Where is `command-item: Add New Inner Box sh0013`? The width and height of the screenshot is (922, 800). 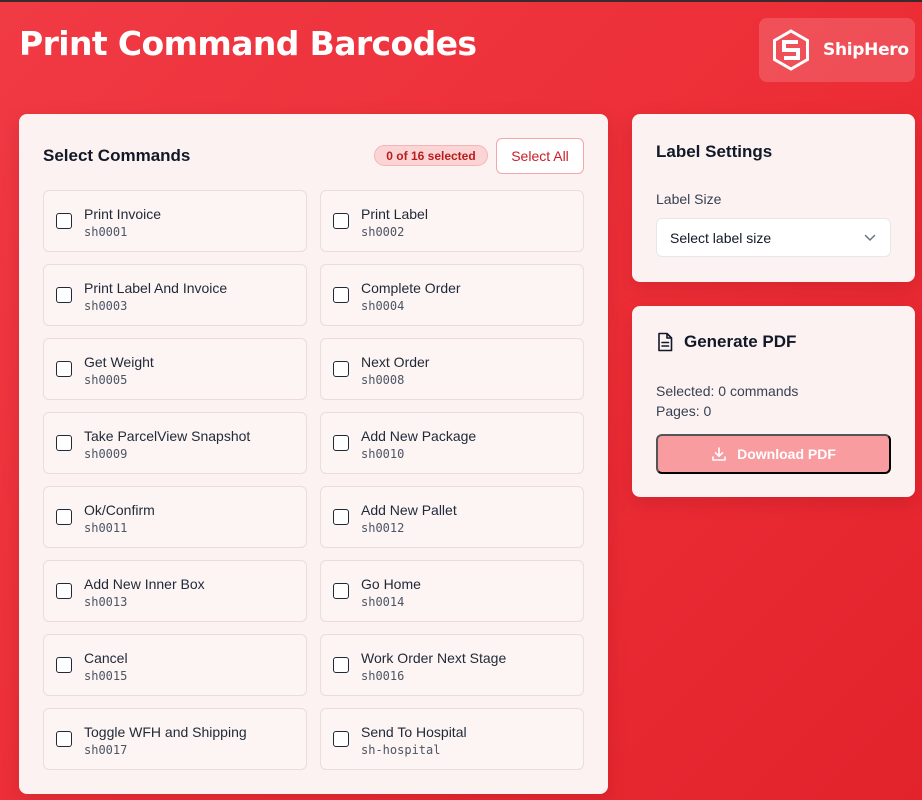
command-item: Add New Inner Box sh0013 is located at coordinates (175, 591).